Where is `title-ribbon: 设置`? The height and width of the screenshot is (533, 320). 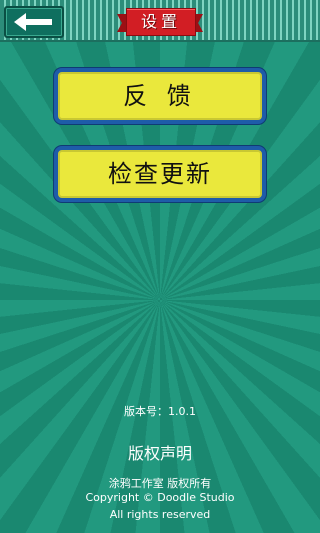
title-ribbon: 设置 is located at coordinates (160, 22).